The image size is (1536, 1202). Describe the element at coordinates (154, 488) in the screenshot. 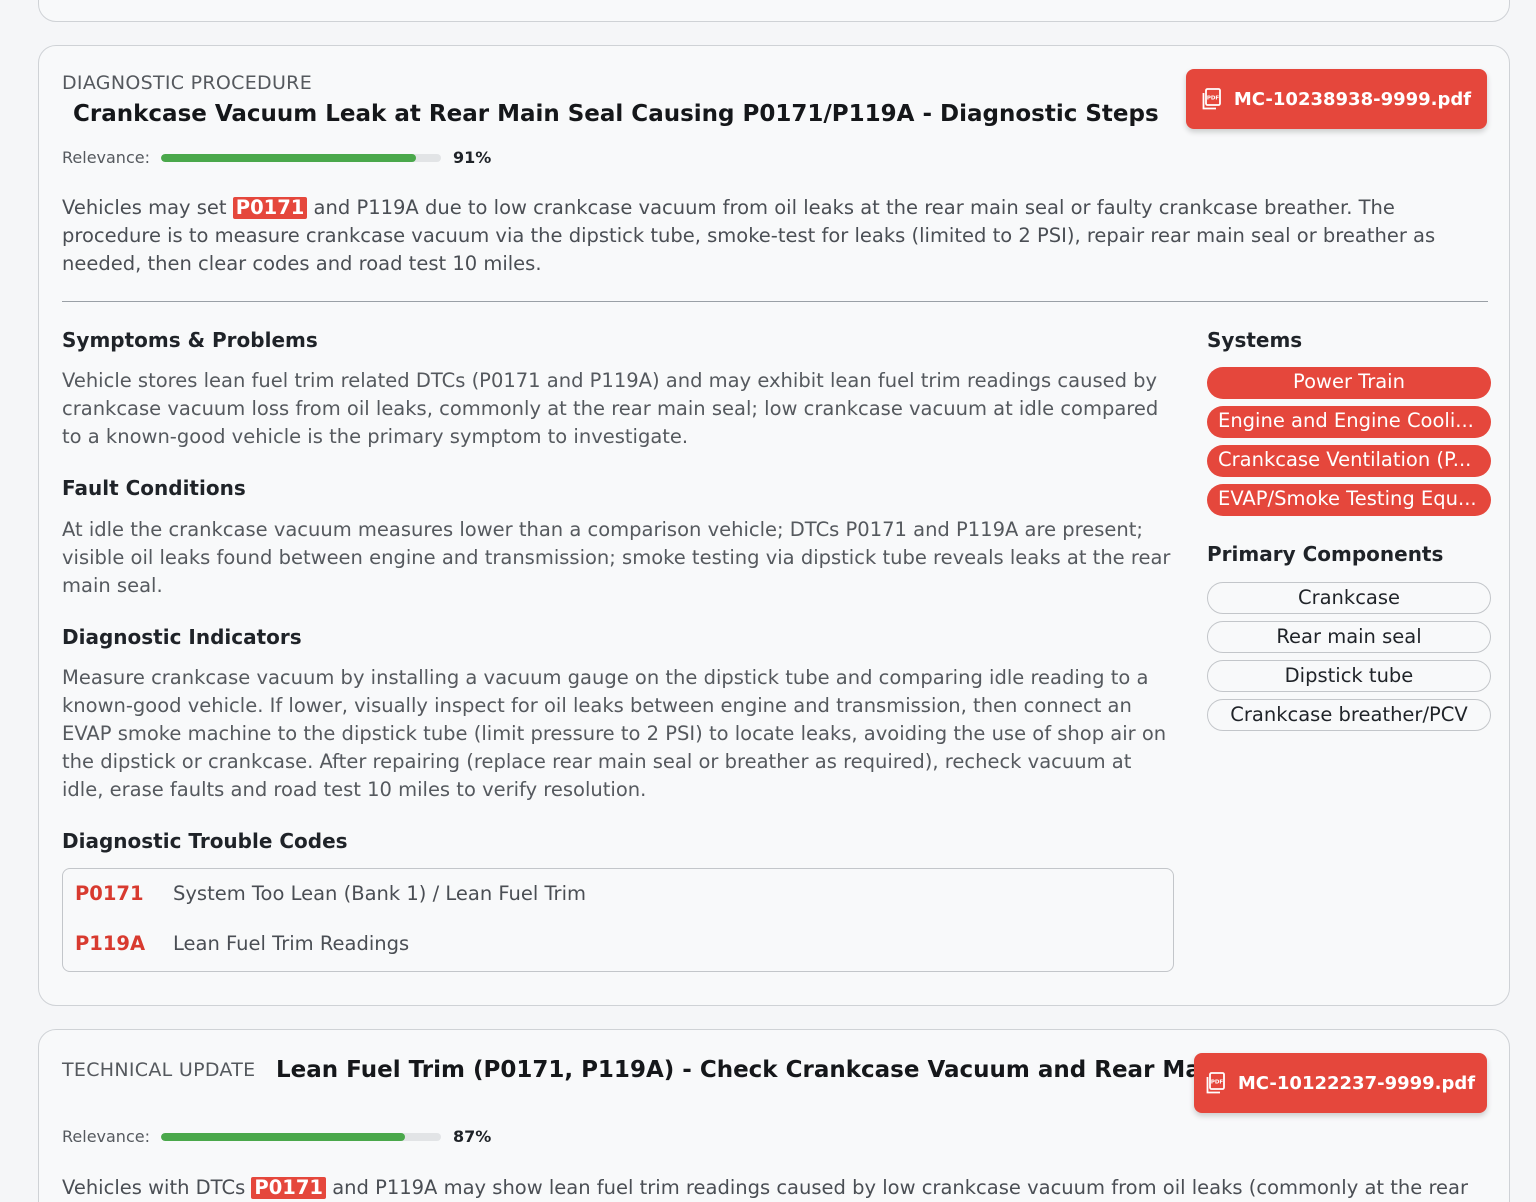

I see `fault-conditions-heading: Fault Conditions` at that location.